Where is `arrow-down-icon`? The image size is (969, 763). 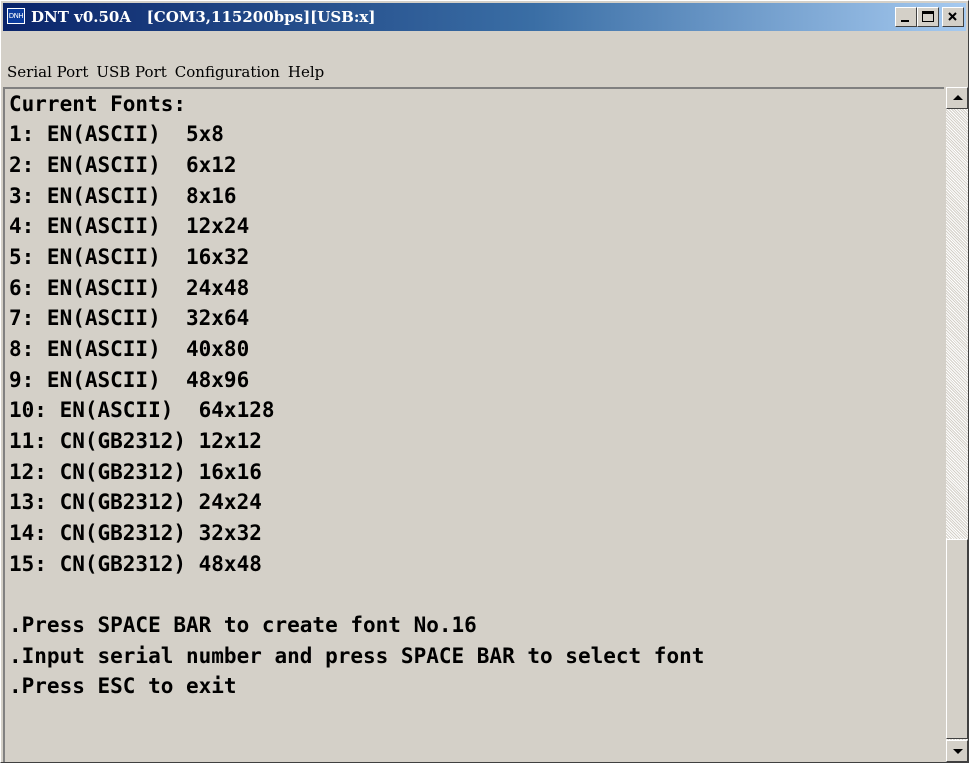
arrow-down-icon is located at coordinates (958, 751).